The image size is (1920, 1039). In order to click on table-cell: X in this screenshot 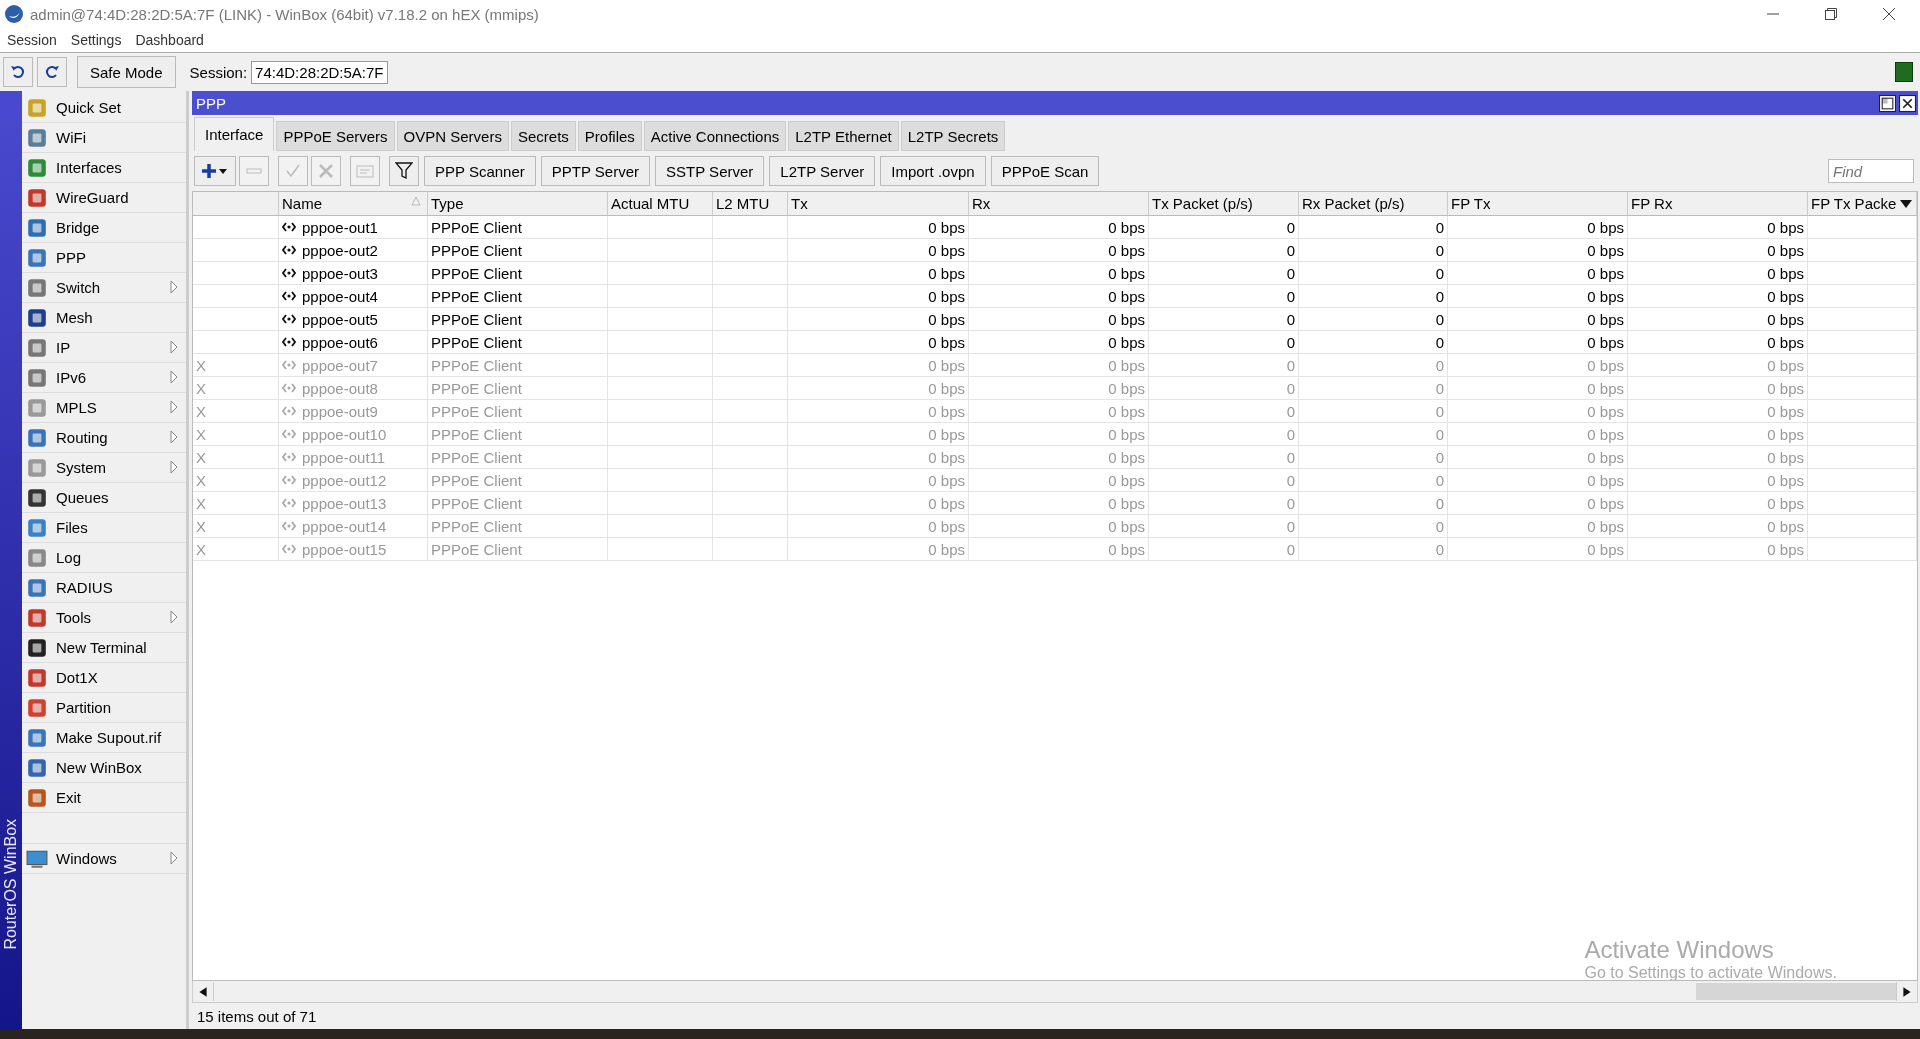, I will do `click(236, 365)`.